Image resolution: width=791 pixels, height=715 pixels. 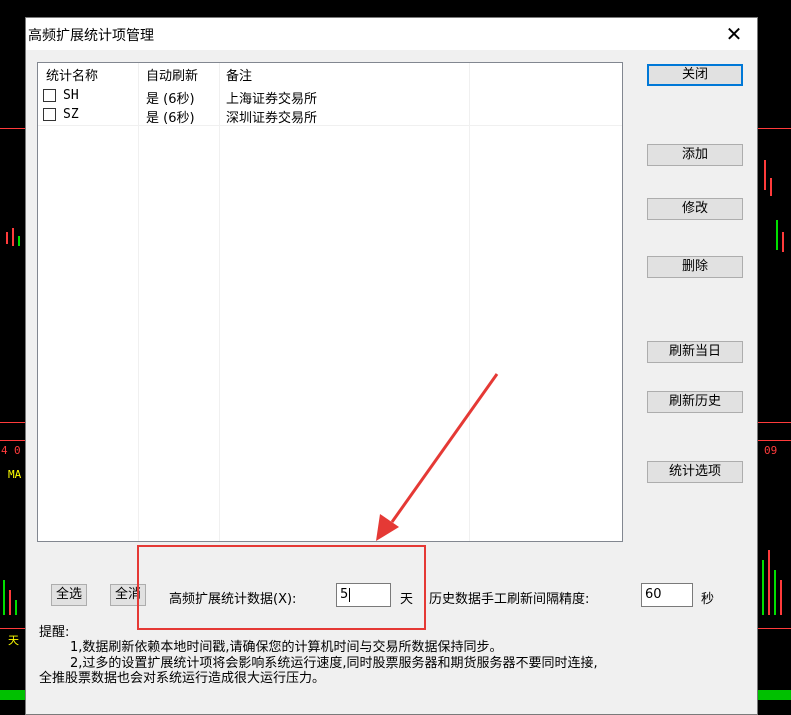 I want to click on close-button: 关闭, so click(x=695, y=75).